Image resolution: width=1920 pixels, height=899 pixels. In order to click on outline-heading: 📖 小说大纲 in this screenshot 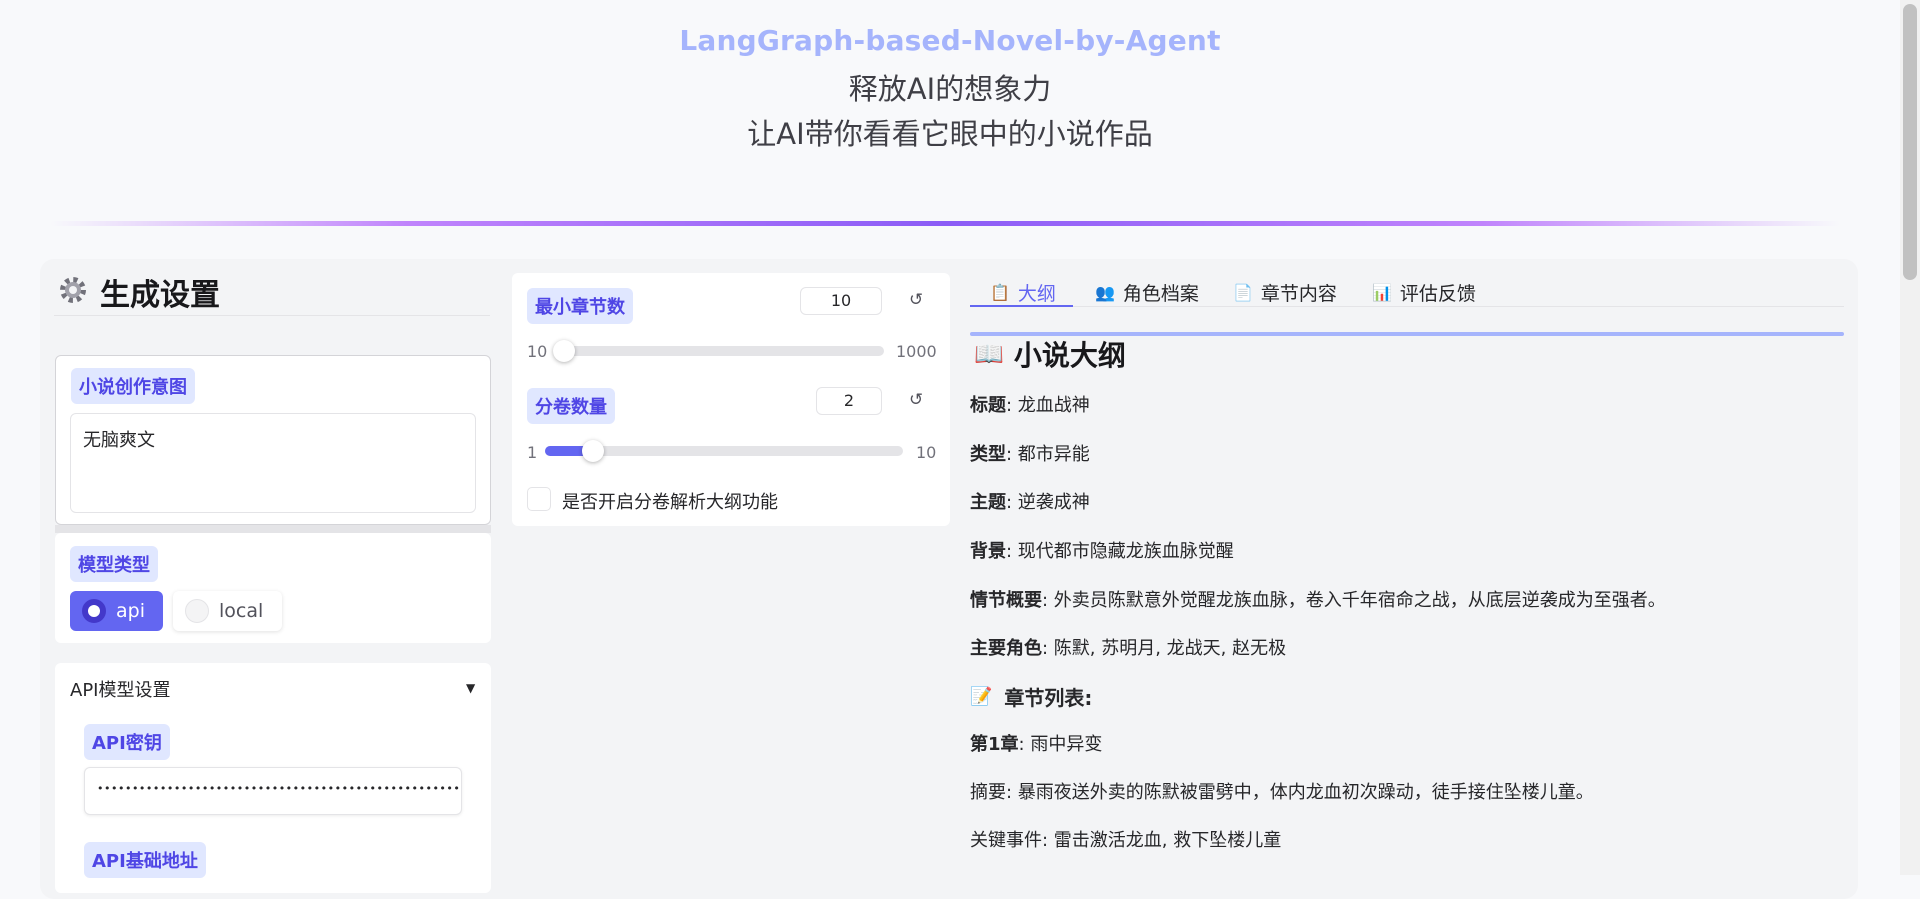, I will do `click(1050, 354)`.